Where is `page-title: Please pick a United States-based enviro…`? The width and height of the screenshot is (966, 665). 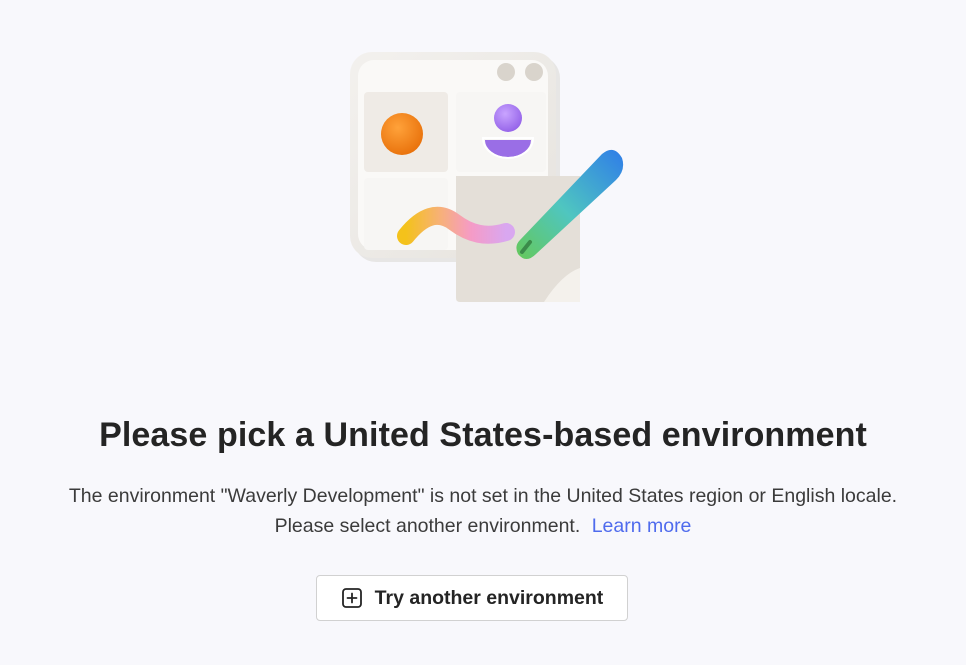 page-title: Please pick a United States-based enviro… is located at coordinates (483, 435).